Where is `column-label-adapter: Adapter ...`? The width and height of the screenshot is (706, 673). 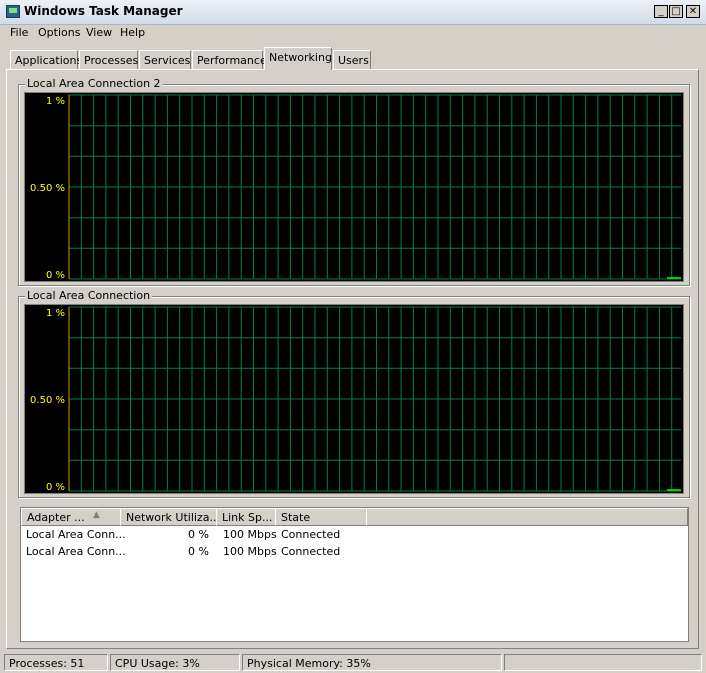
column-label-adapter: Adapter ... is located at coordinates (56, 517).